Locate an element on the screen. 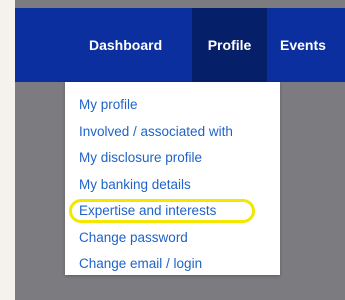  menu-item-change-password: Change password is located at coordinates (172, 238).